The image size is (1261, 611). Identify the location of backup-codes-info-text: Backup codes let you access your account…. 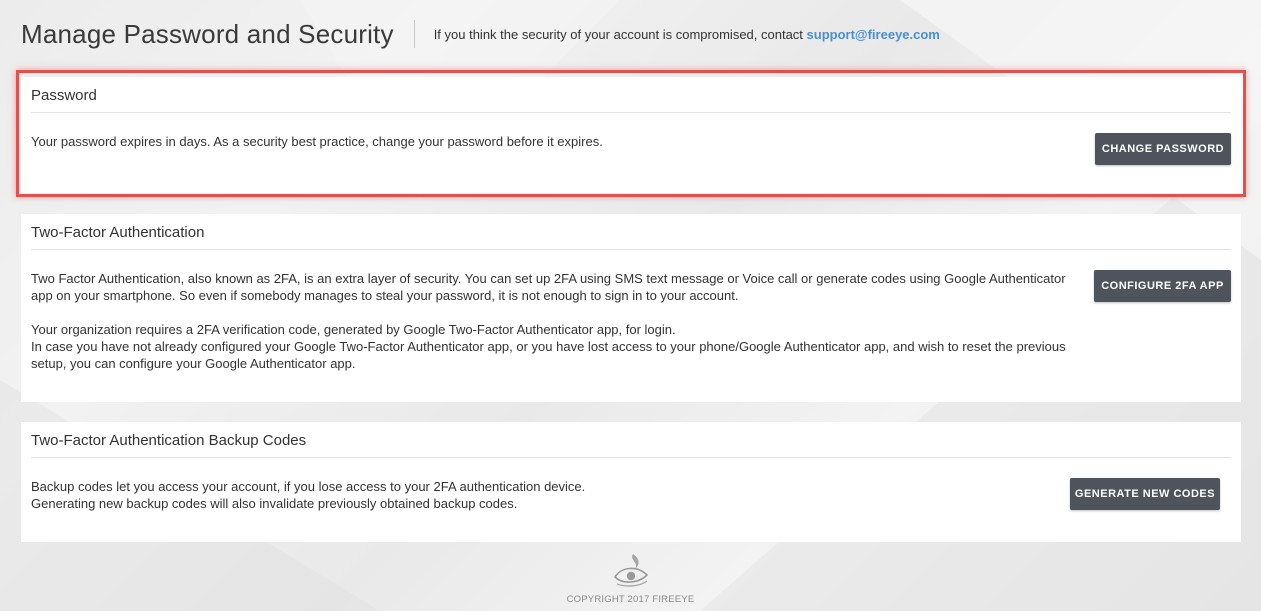
(308, 486).